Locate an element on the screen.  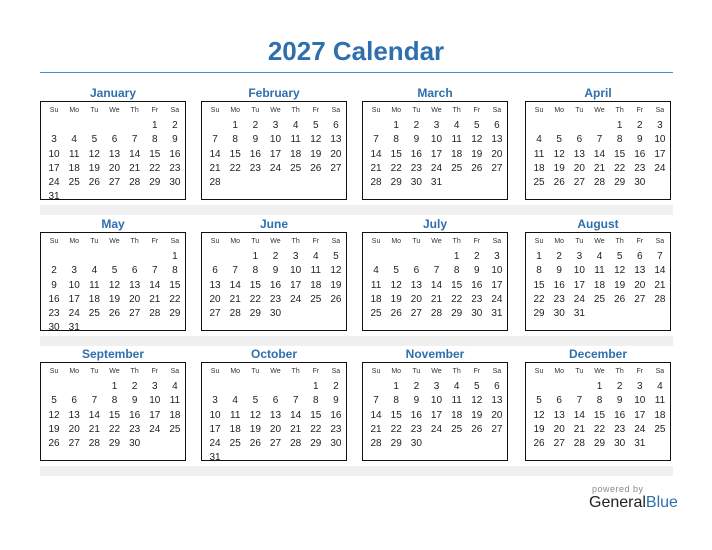
day-cell: 24 is located at coordinates (275, 168).